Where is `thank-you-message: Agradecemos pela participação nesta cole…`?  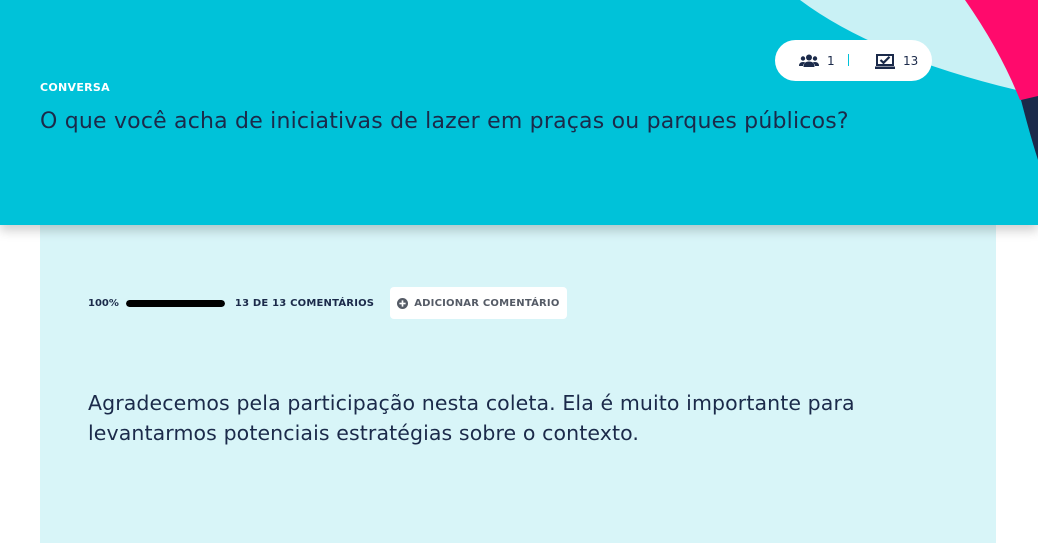 thank-you-message: Agradecemos pela participação nesta cole… is located at coordinates (471, 418).